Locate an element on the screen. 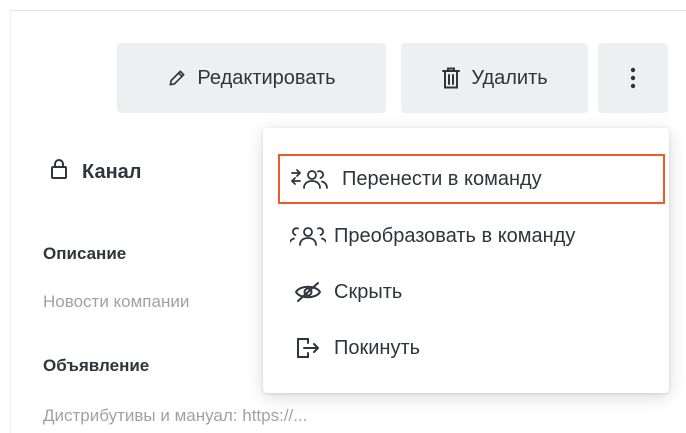  menu-item-convert-to-team: Преобразовать в команду is located at coordinates (470, 236).